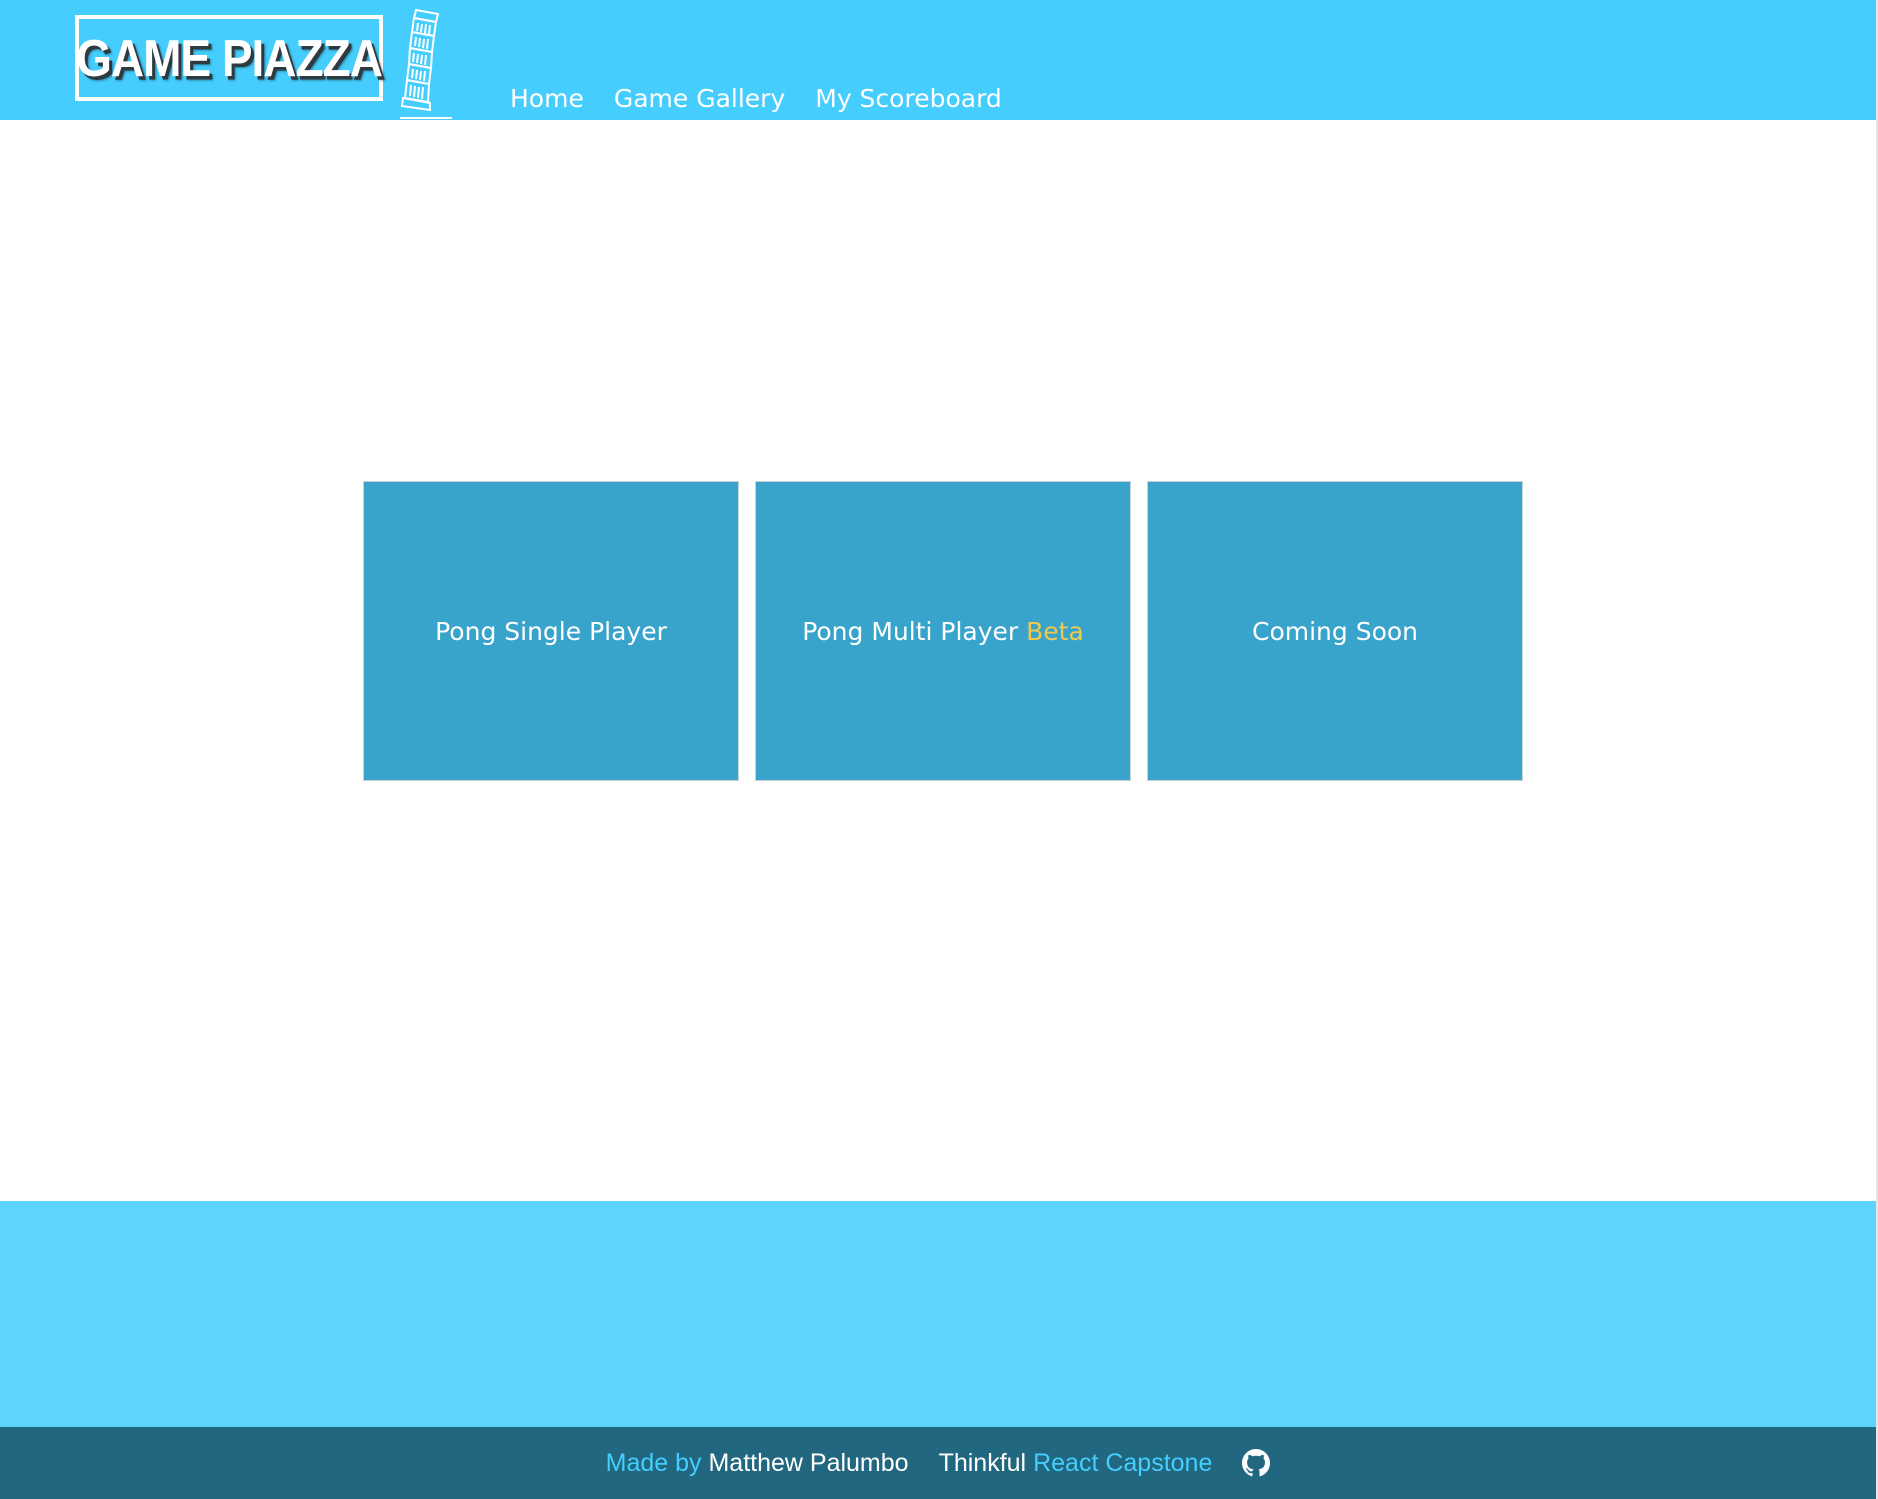 The height and width of the screenshot is (1499, 1878). I want to click on leaning-tower-icon, so click(426, 63).